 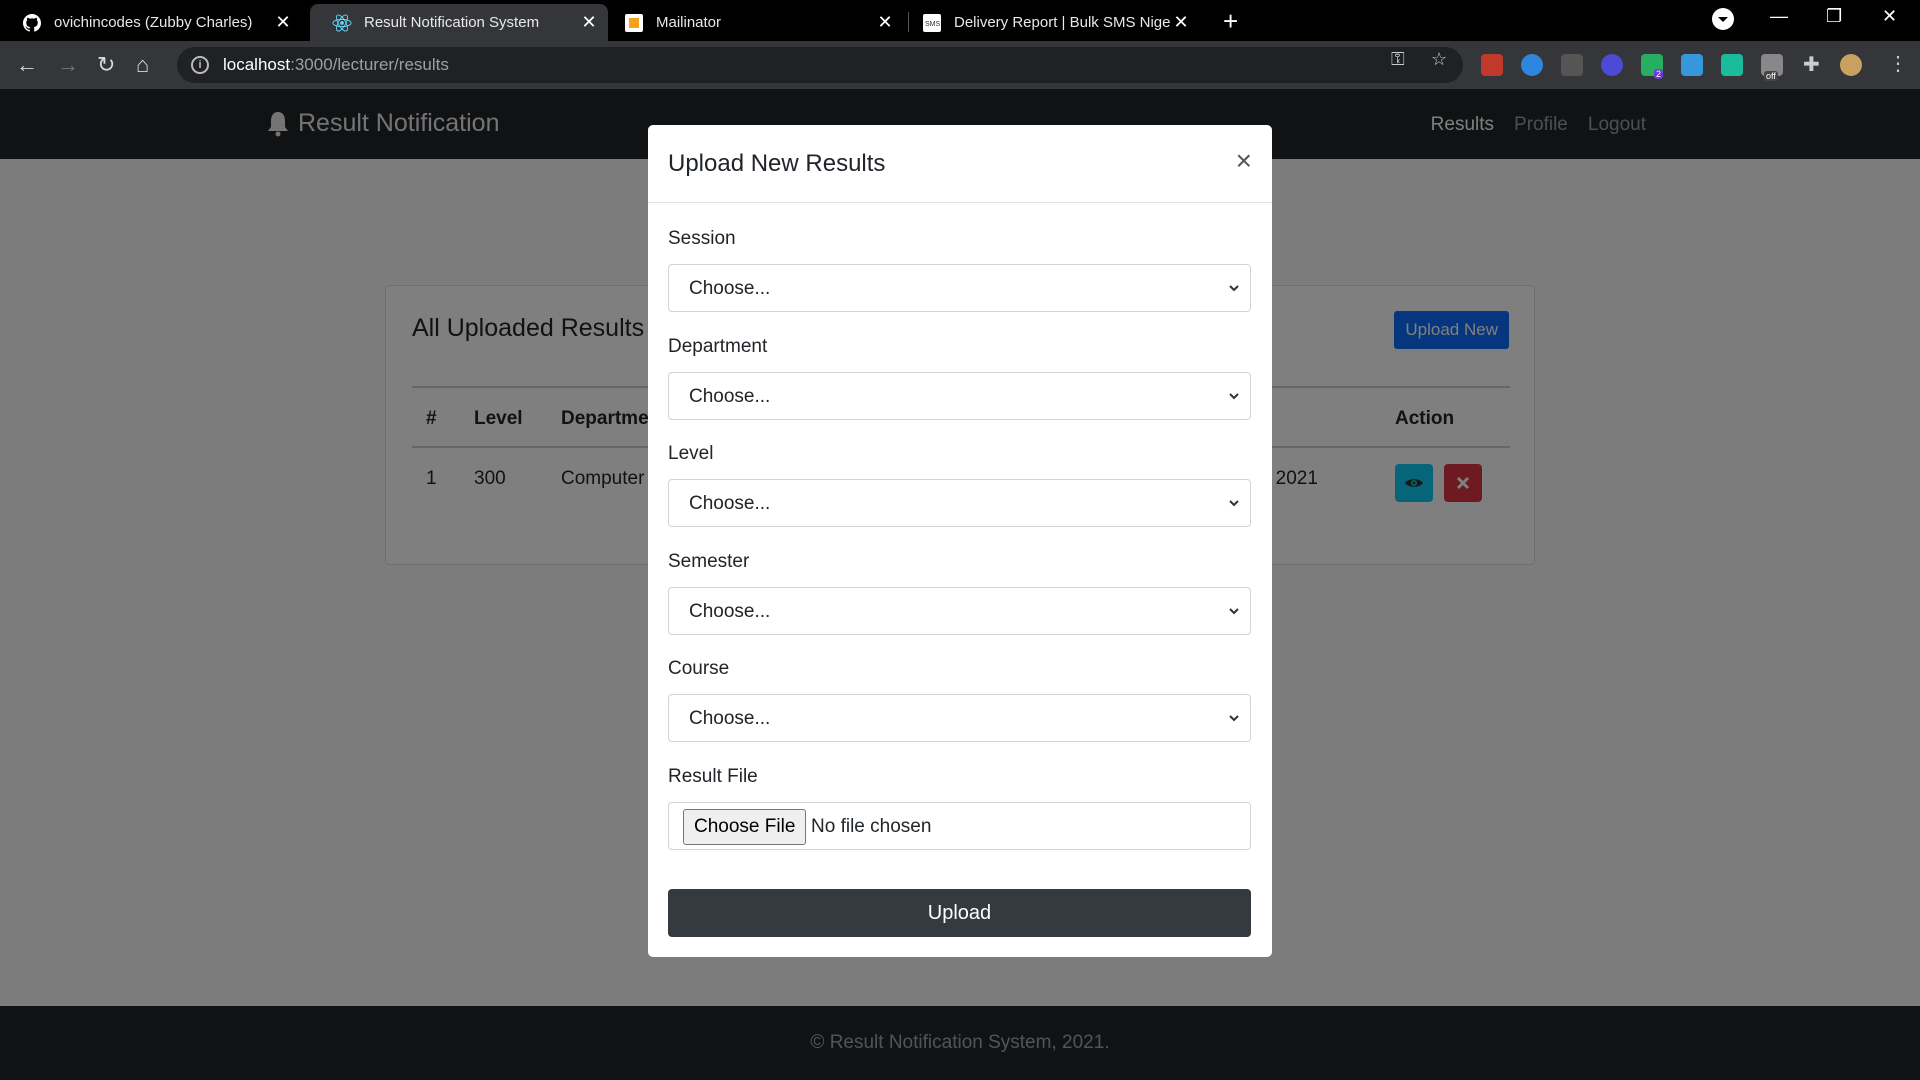 What do you see at coordinates (1771, 76) in the screenshot?
I see `extension-badge: off` at bounding box center [1771, 76].